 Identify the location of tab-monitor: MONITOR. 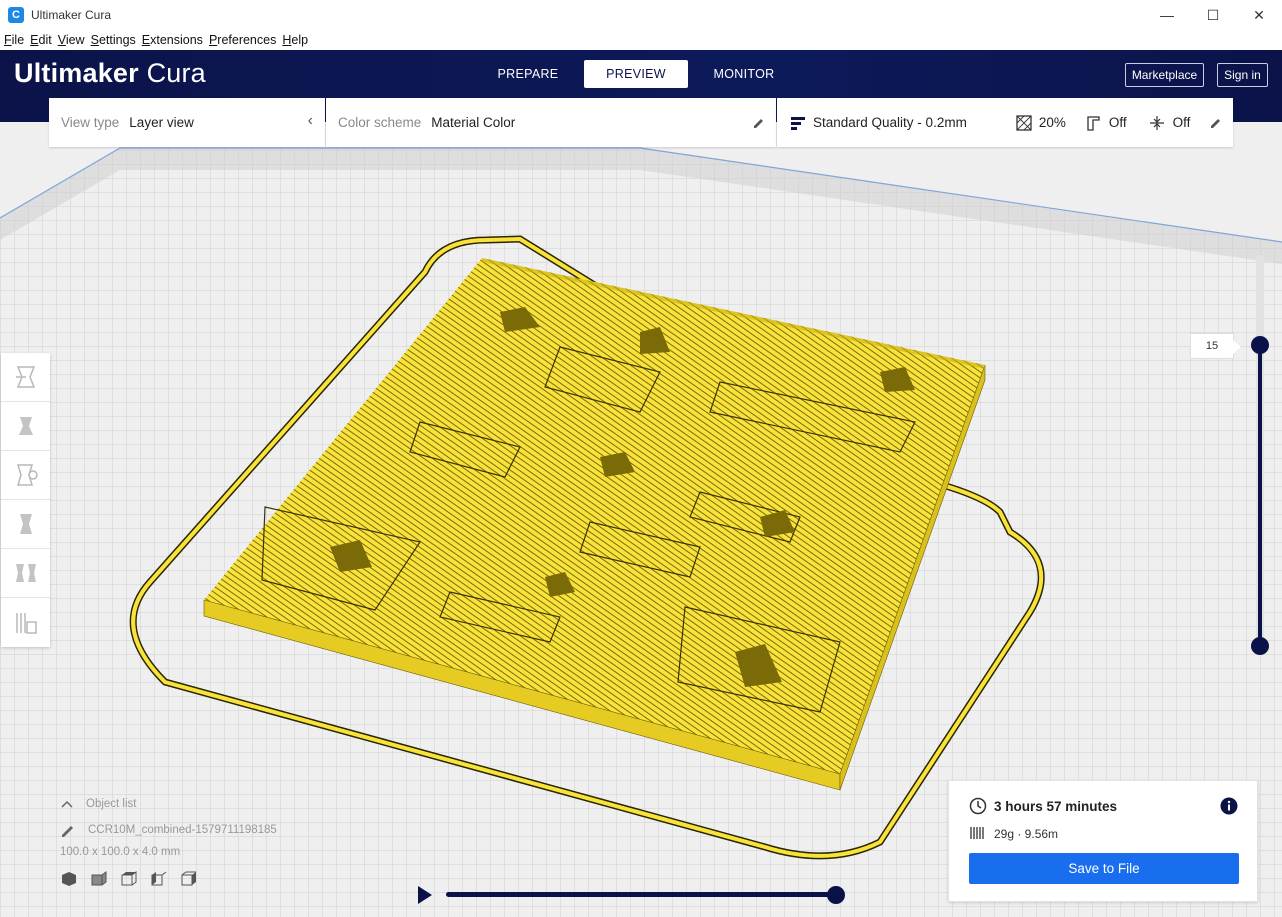
(744, 74).